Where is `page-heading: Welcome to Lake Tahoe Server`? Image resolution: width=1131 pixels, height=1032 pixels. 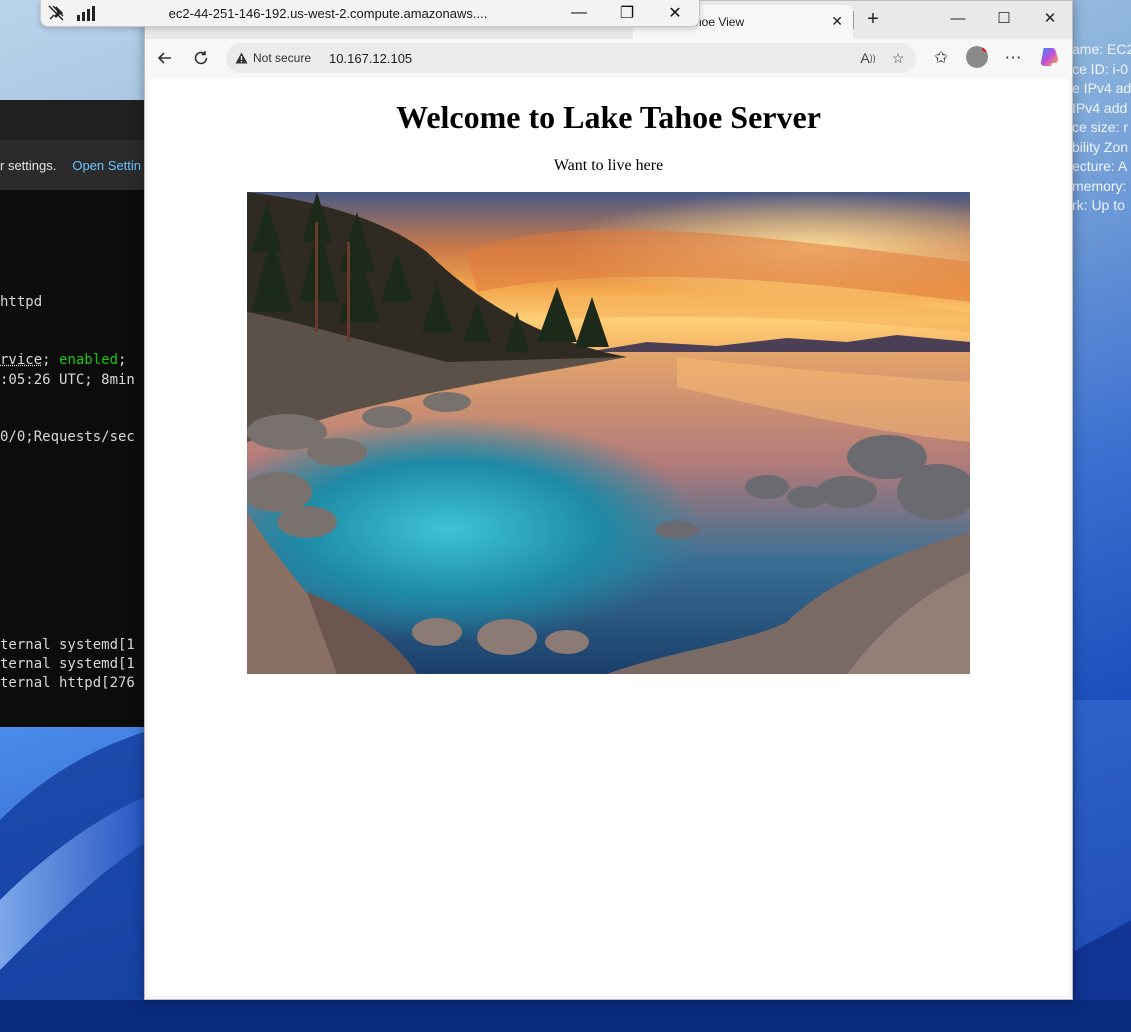 page-heading: Welcome to Lake Tahoe Server is located at coordinates (608, 117).